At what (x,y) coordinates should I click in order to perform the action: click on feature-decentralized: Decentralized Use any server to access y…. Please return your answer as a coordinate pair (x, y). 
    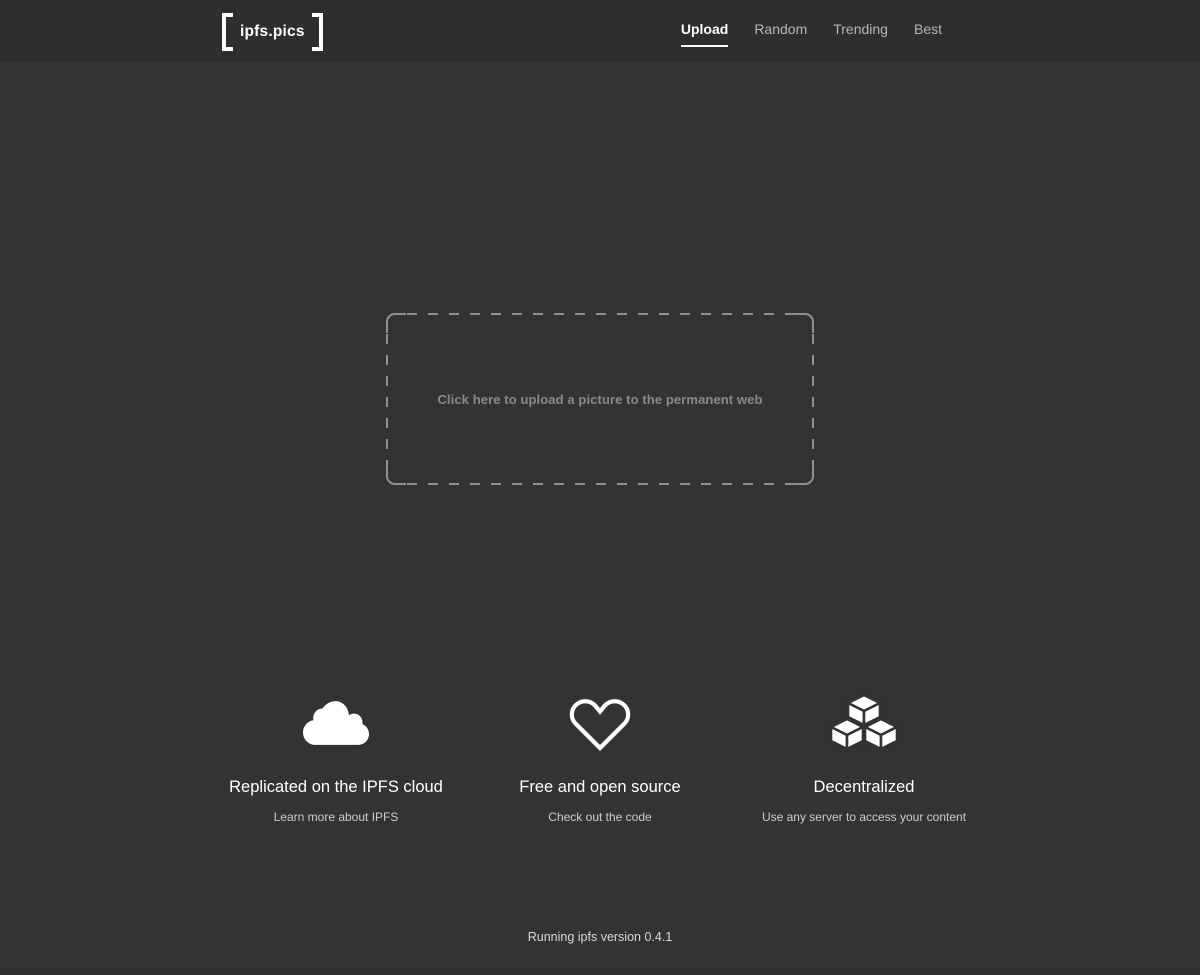
    Looking at the image, I should click on (864, 757).